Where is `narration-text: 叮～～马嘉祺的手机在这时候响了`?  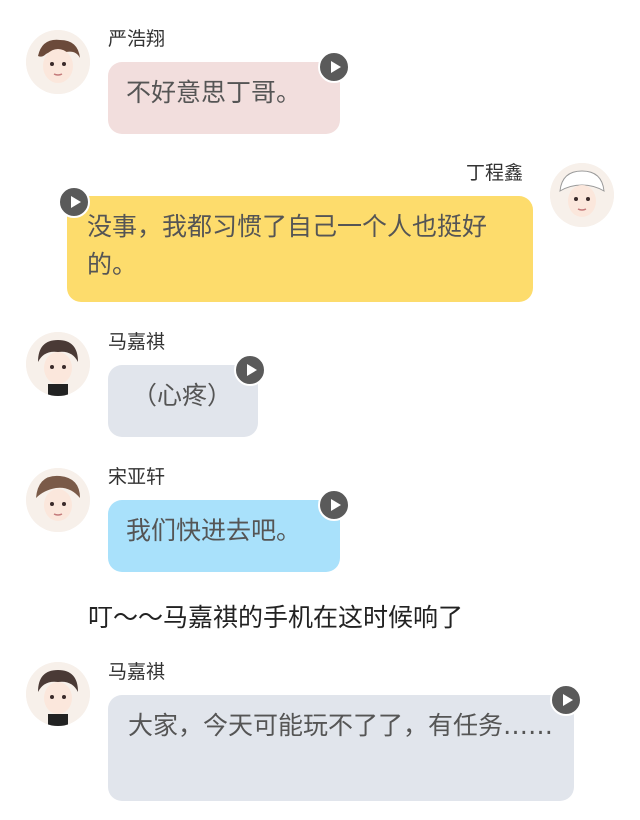
narration-text: 叮～～马嘉祺的手机在这时候响了 is located at coordinates (276, 617).